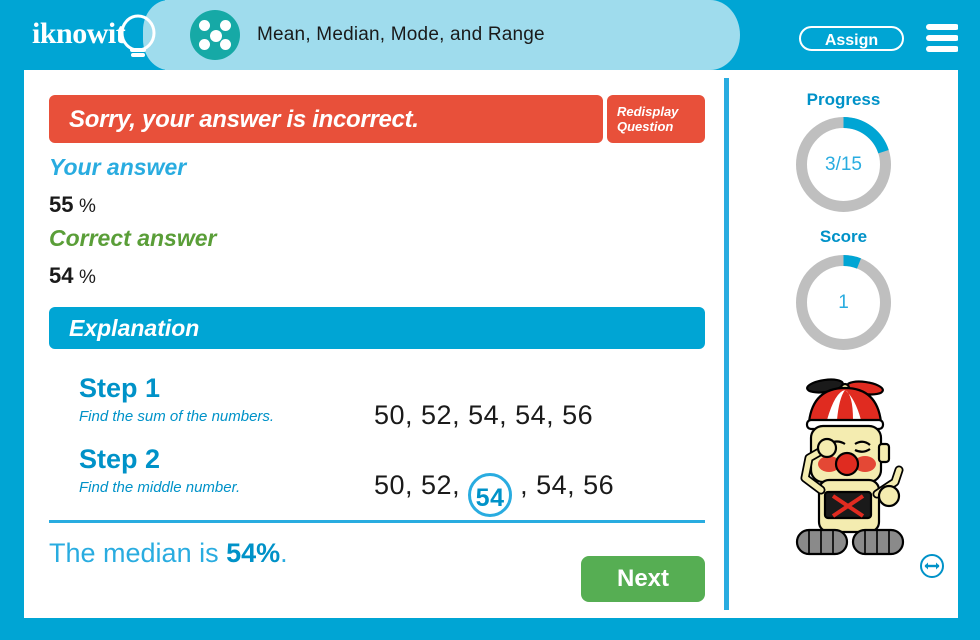  Describe the element at coordinates (484, 415) in the screenshot. I see `step-1-expression: 50, 52, 54, 54, 56` at that location.